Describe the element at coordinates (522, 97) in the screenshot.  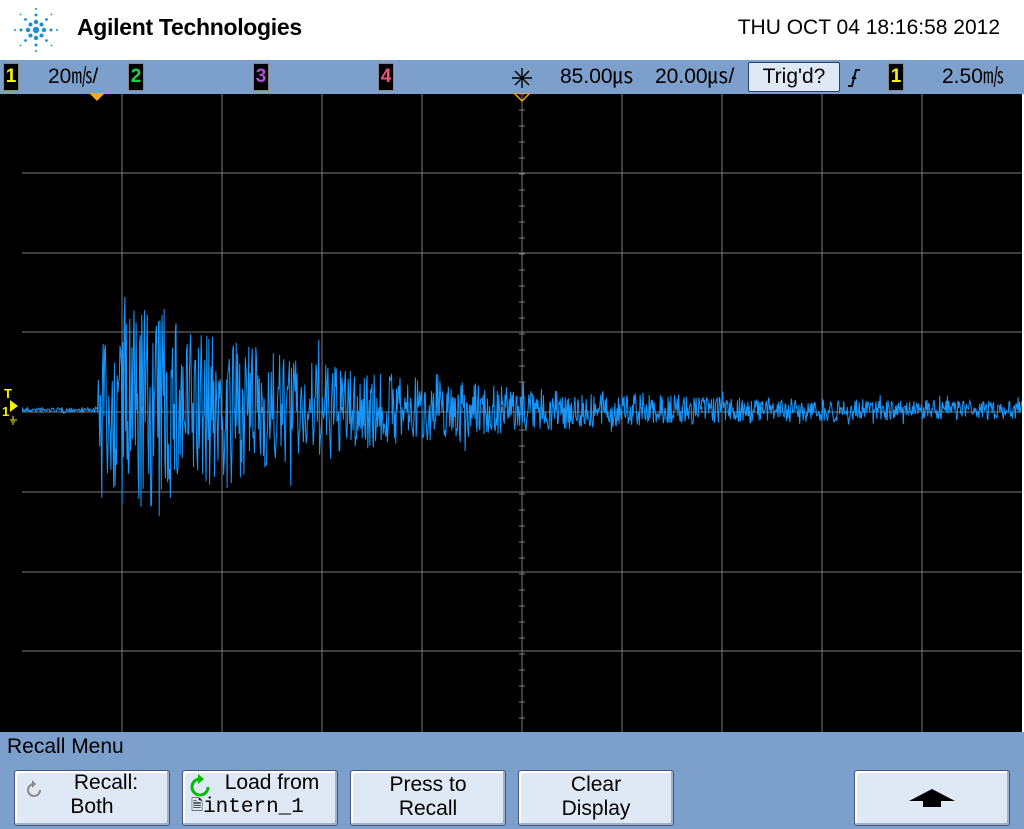
I see `delay-reference-marker` at that location.